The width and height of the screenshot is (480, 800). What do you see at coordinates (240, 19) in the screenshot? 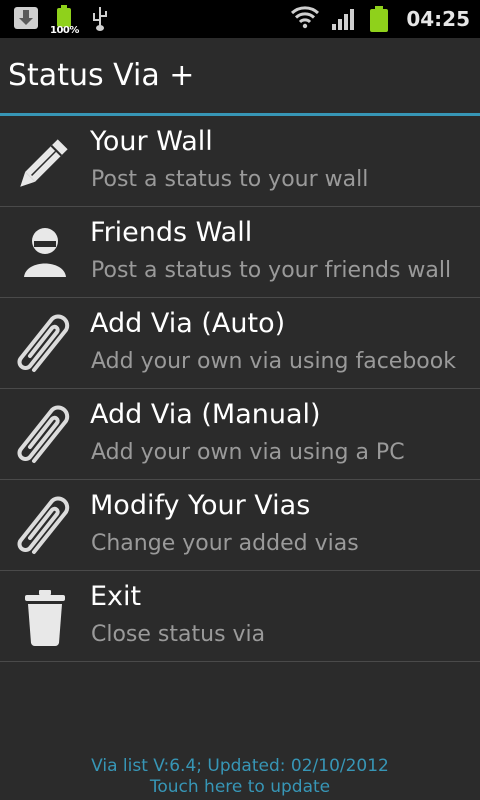
I see `status-bar: 100% 04:25` at bounding box center [240, 19].